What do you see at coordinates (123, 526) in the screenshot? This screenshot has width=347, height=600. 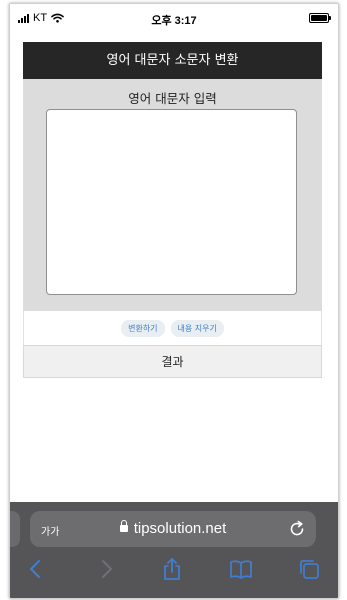 I see `lock-icon` at bounding box center [123, 526].